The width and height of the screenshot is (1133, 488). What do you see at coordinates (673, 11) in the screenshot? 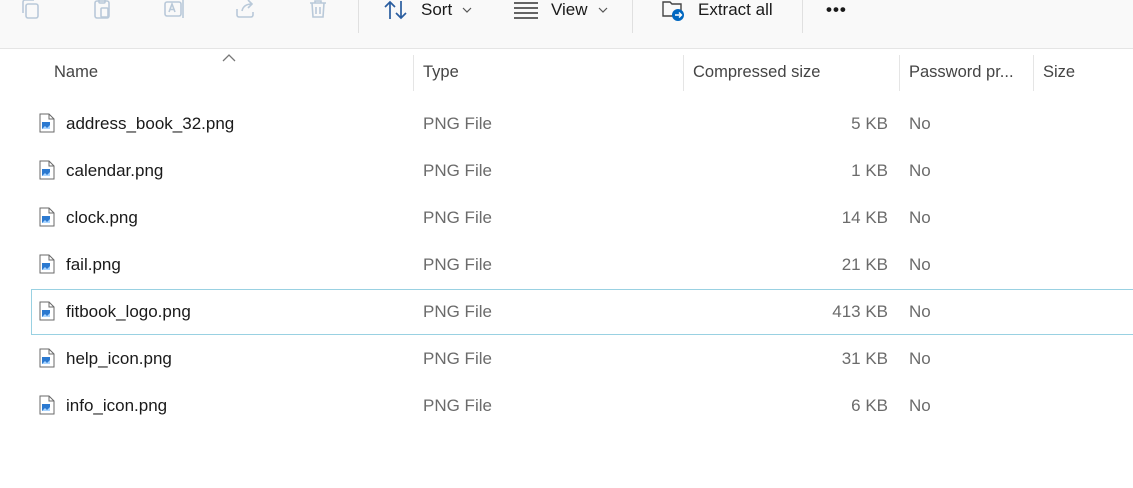
I see `extract-all-icon` at bounding box center [673, 11].